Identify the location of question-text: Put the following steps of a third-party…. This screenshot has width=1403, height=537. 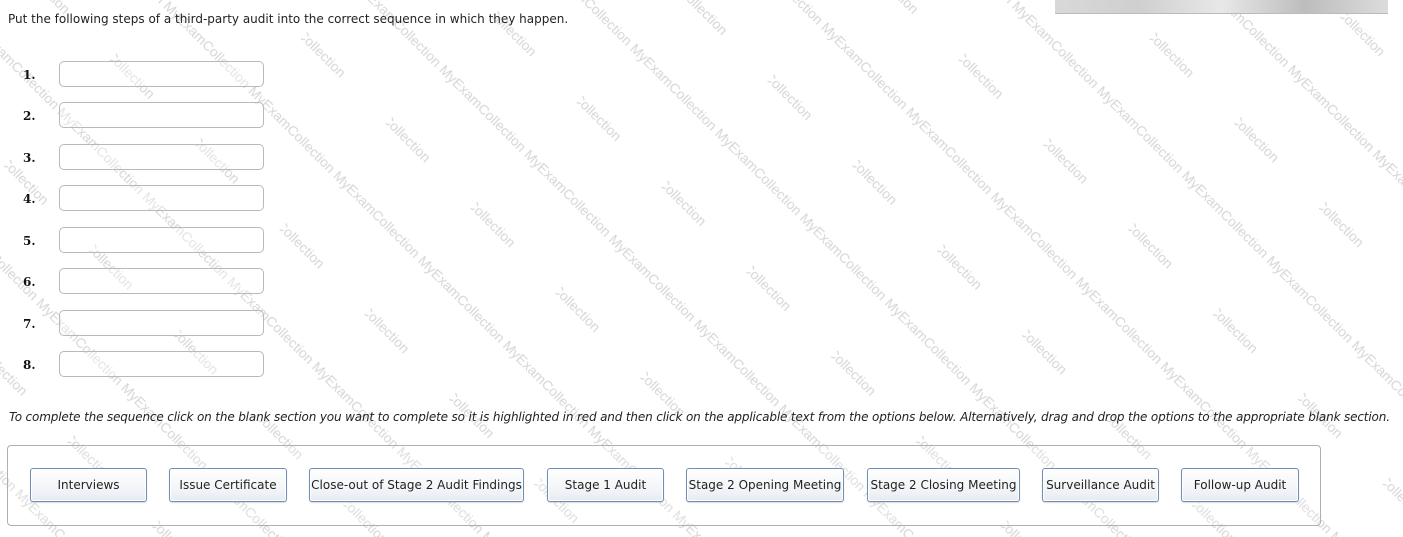
(288, 19).